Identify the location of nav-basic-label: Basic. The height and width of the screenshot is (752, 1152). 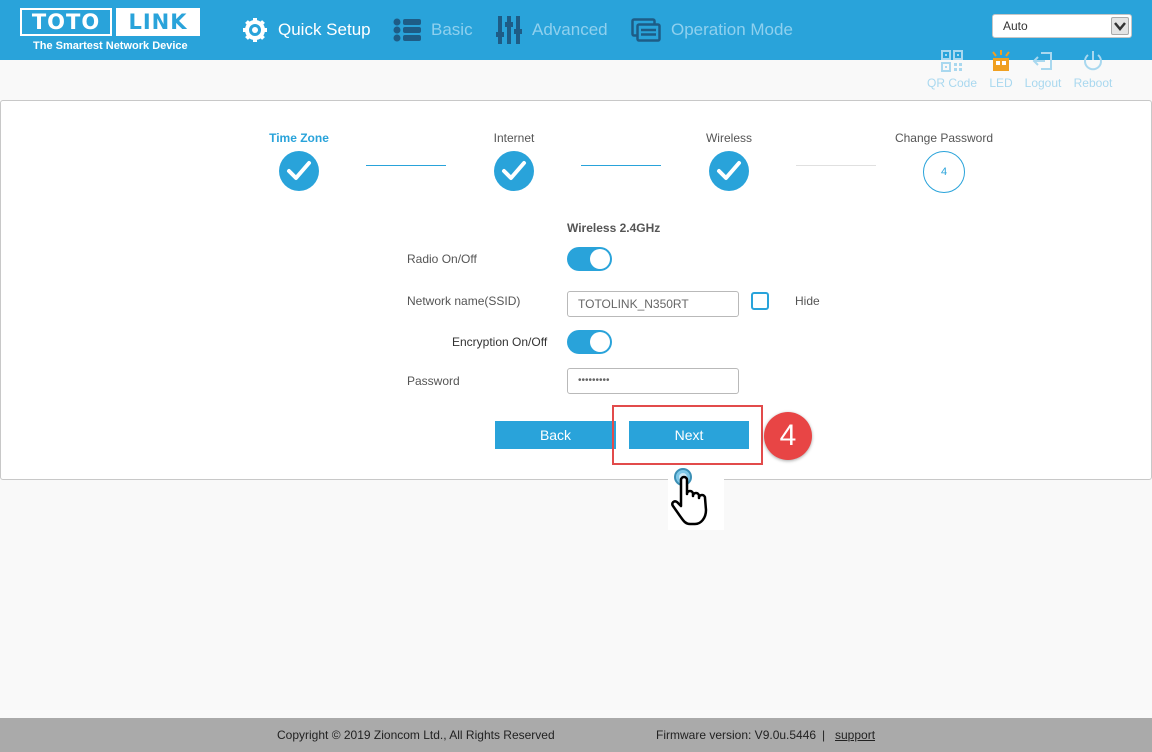
(452, 29).